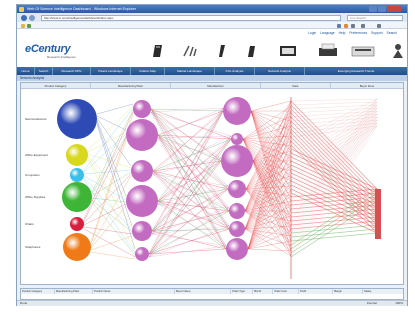  What do you see at coordinates (203, 291) in the screenshot?
I see `detail-column-header: Buyer Name` at bounding box center [203, 291].